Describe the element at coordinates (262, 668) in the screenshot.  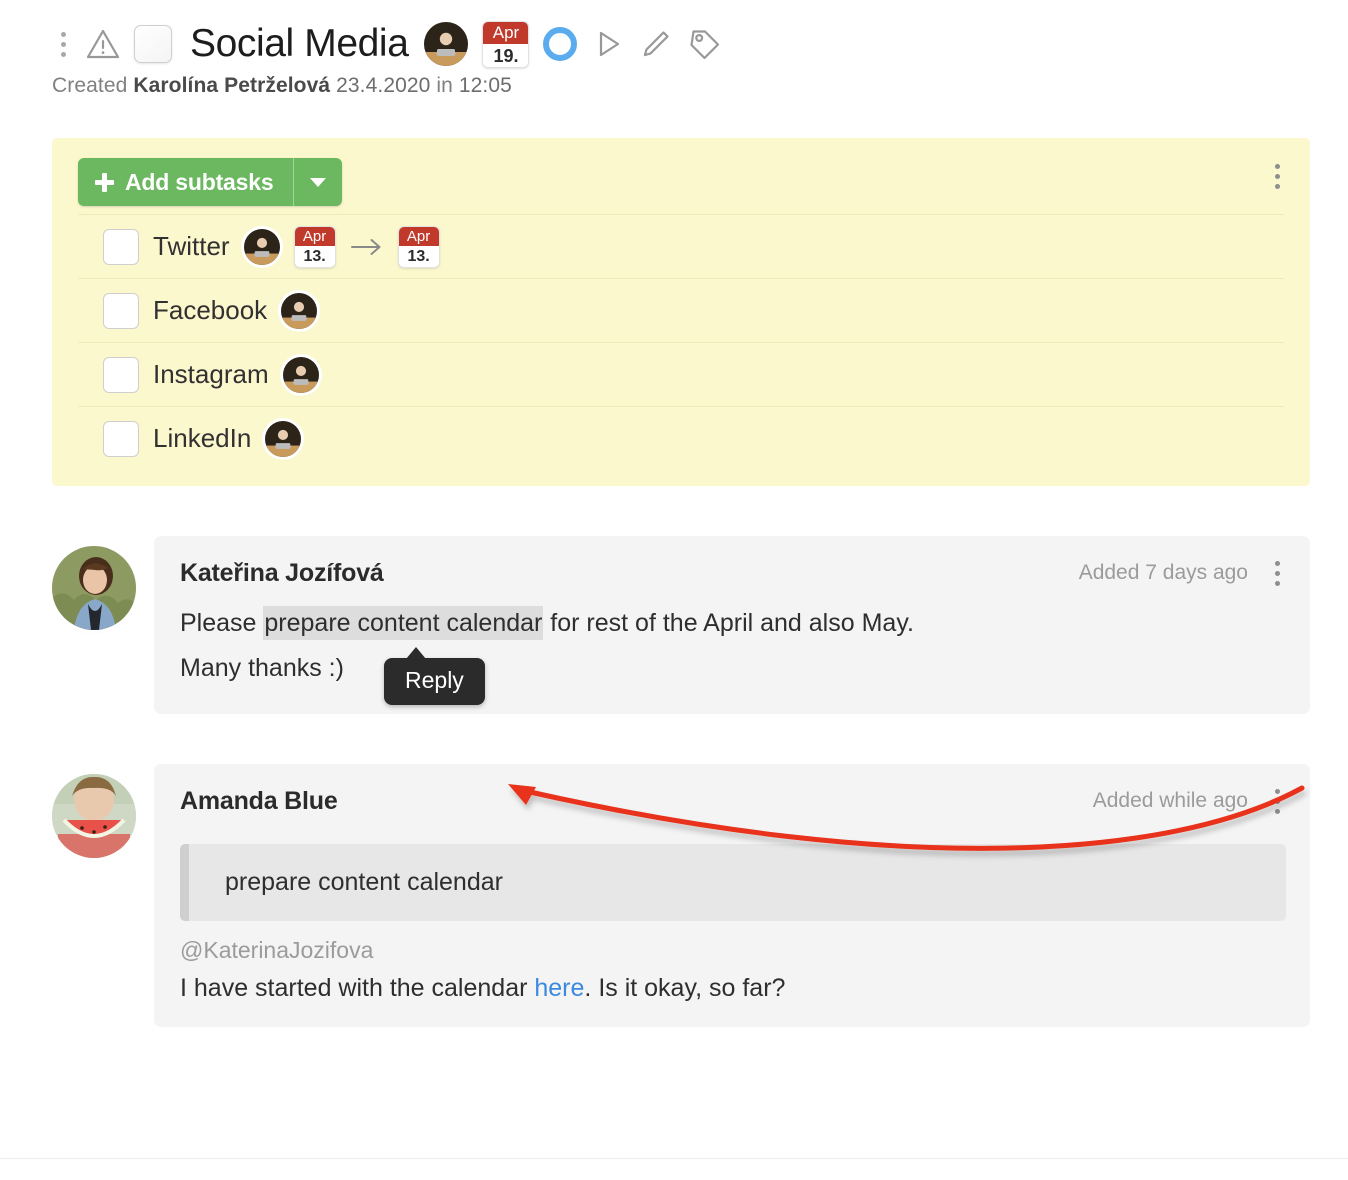
I see `comment-text-line-2: Many thanks :)` at that location.